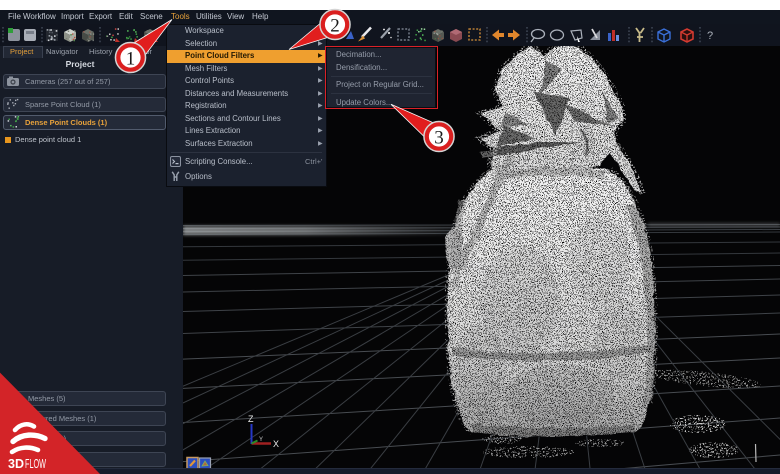 This screenshot has width=780, height=474. I want to click on svg-text: Y, so click(261, 440).